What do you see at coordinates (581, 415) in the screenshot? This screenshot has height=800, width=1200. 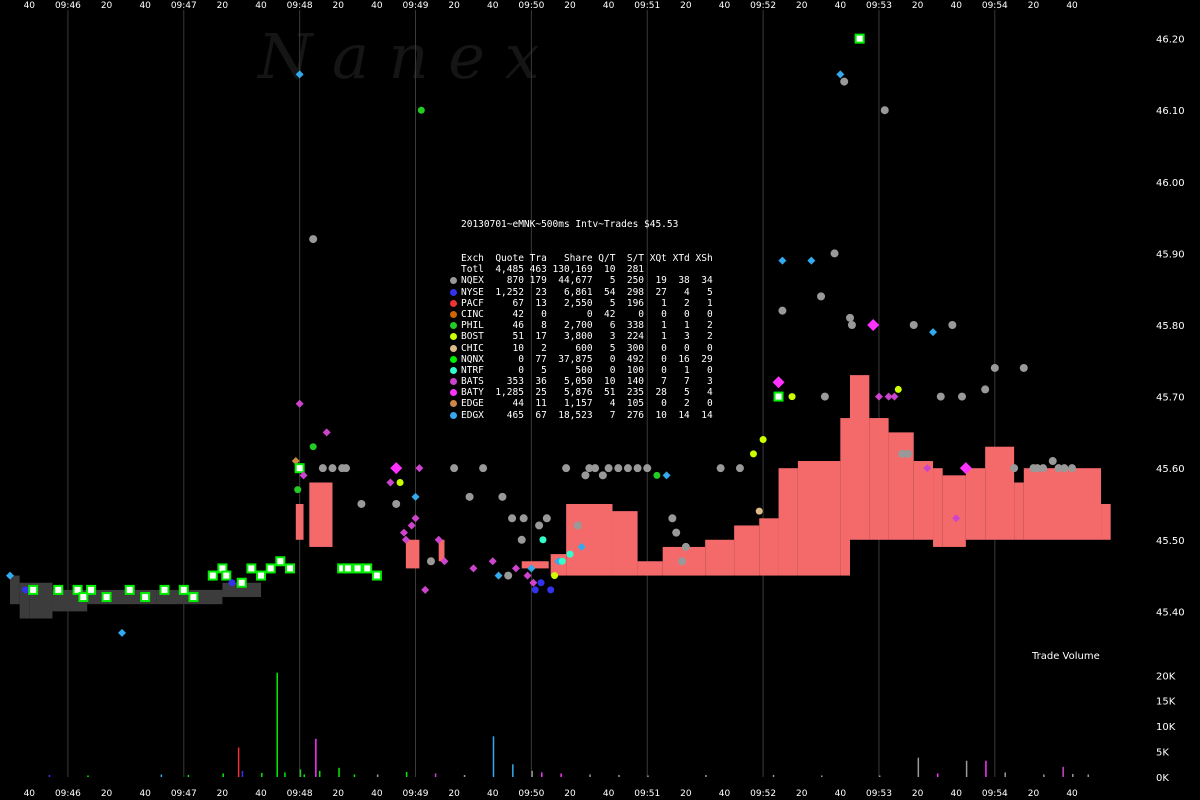 I see `stats-exchange-row: EDGX 465 67 18,523 7 276 10 14 14` at bounding box center [581, 415].